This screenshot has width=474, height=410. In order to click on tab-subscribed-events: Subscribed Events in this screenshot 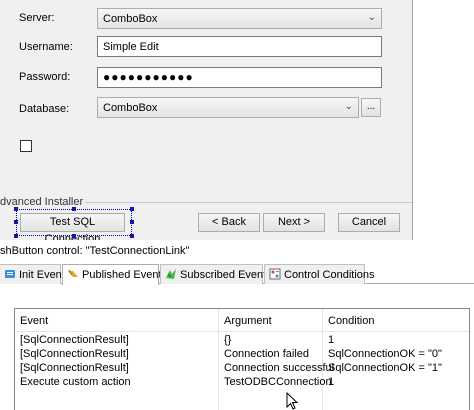, I will do `click(216, 274)`.